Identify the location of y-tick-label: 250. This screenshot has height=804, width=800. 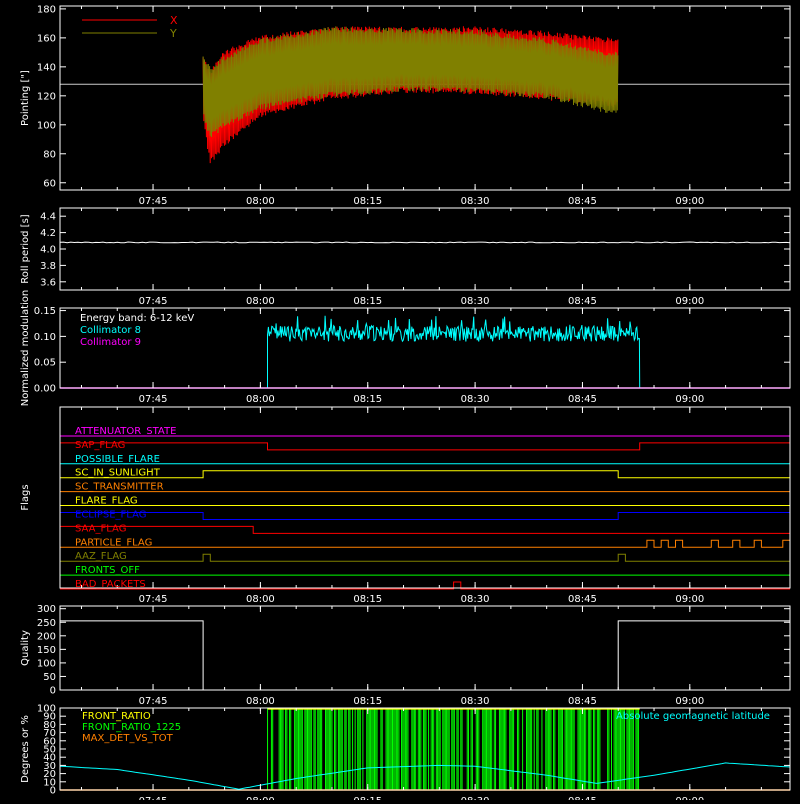
(46, 623).